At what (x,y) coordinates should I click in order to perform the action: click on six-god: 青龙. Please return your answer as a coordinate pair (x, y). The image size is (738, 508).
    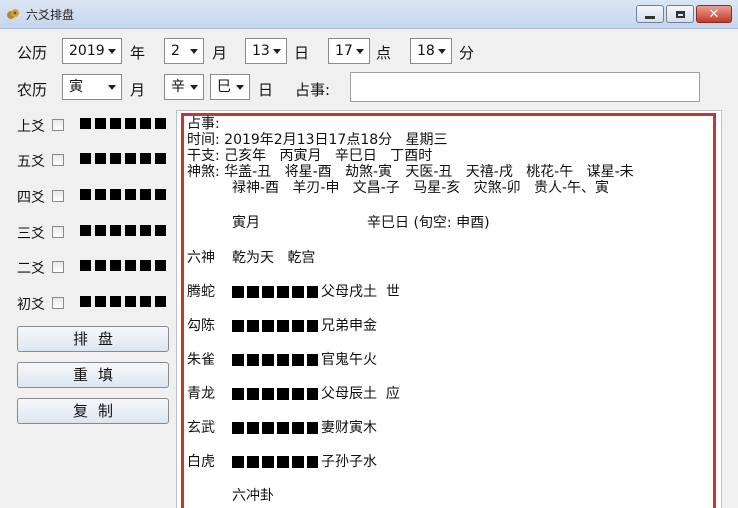
    Looking at the image, I should click on (201, 394).